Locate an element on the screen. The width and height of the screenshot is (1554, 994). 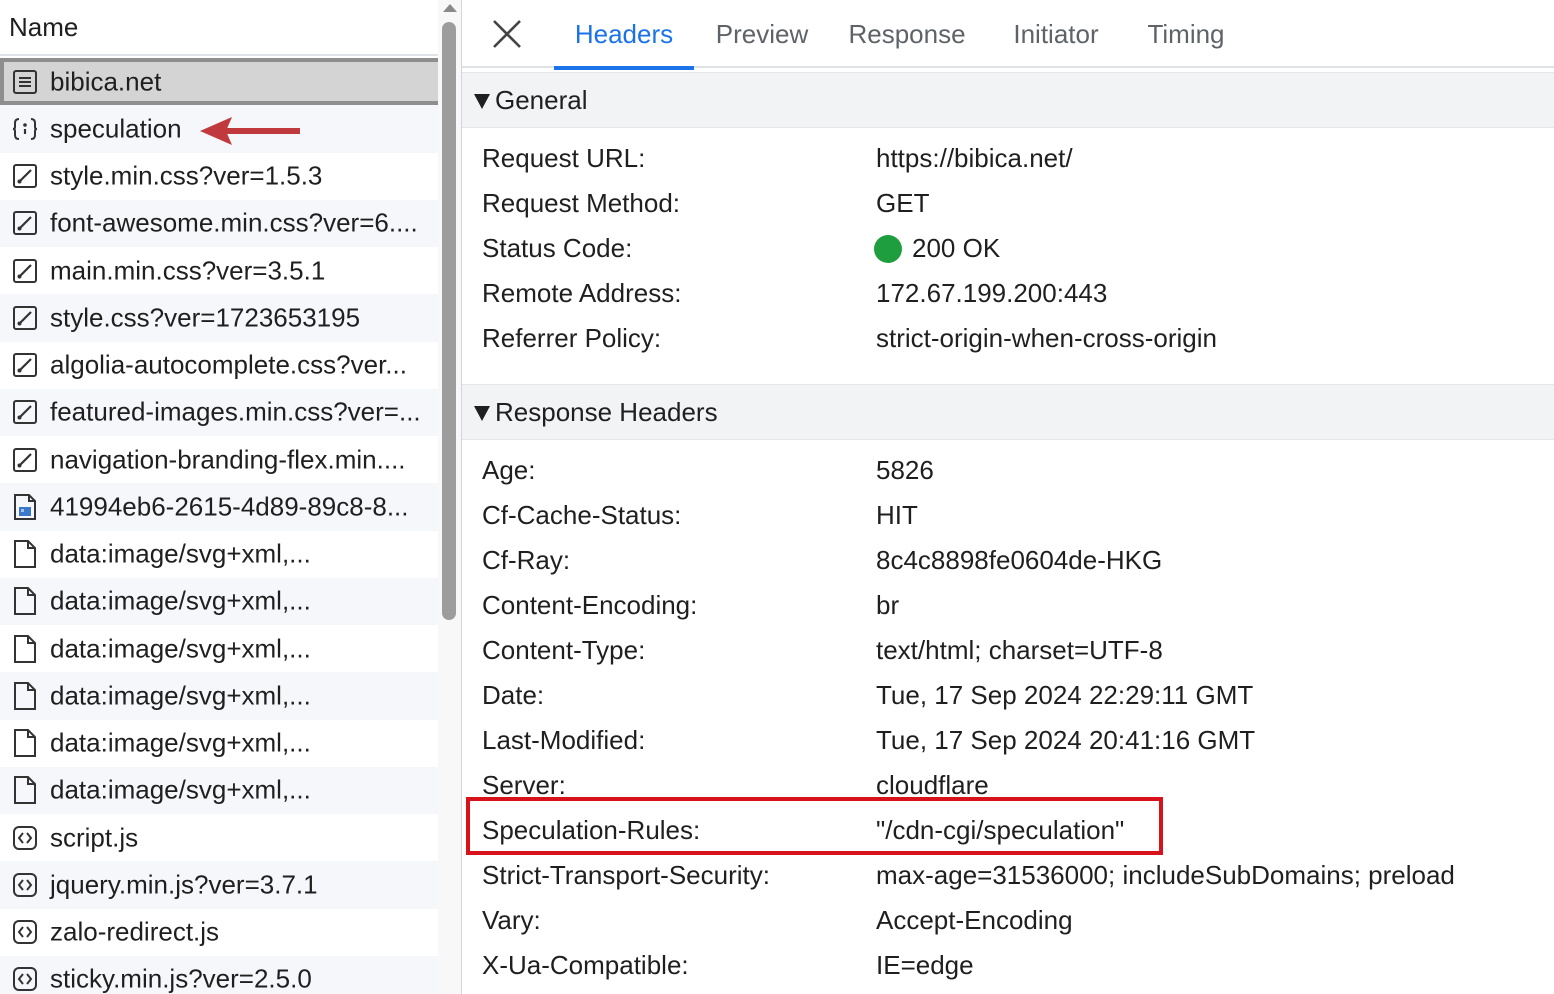
response-headers-section-header: Response Headers is located at coordinates (1008, 412).